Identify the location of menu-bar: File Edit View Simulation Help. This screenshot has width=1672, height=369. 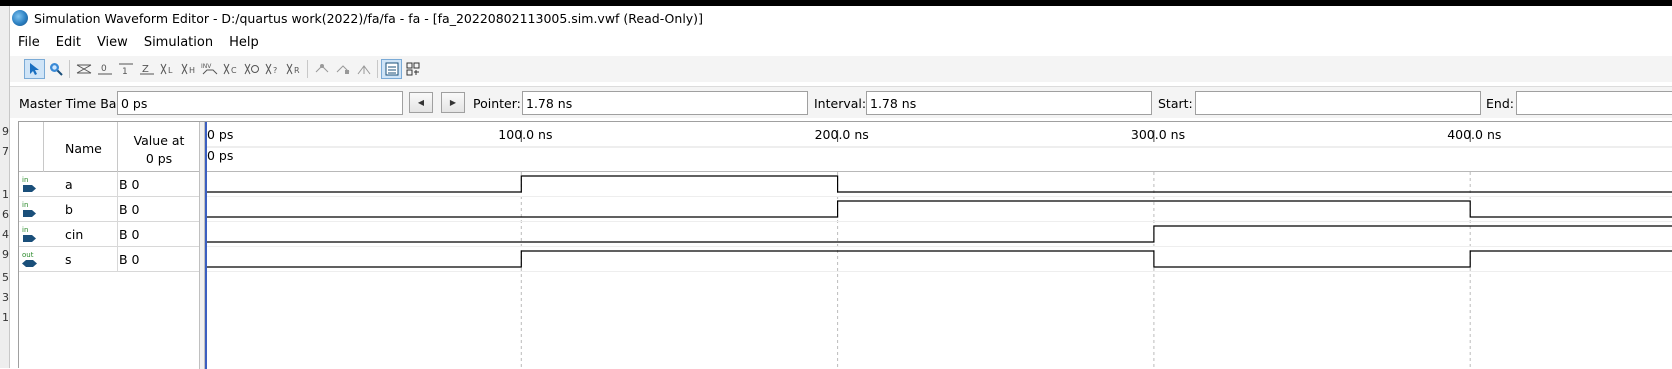
(841, 42).